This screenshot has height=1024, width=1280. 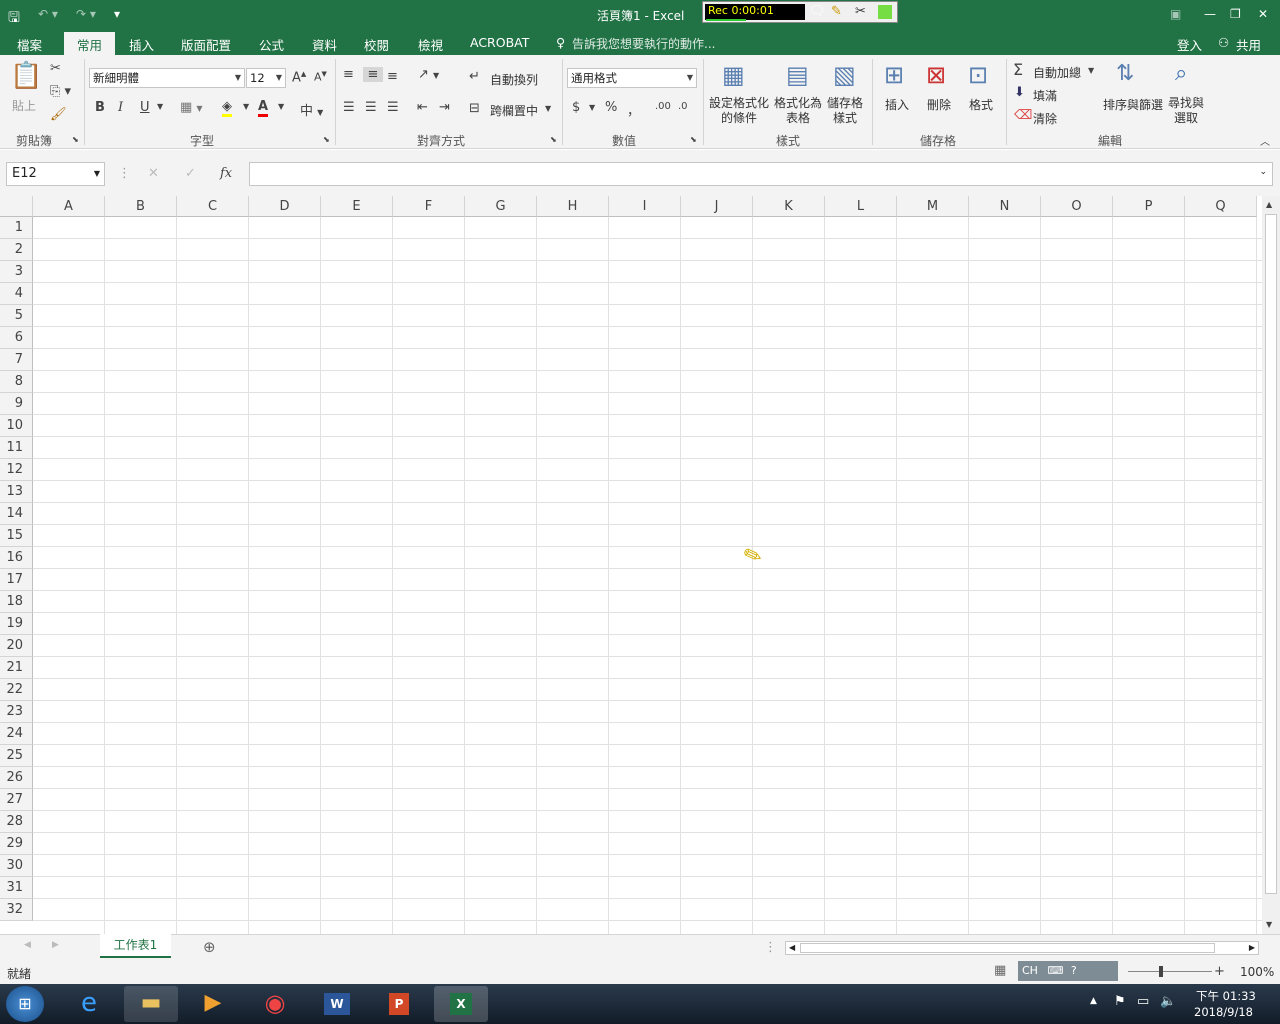 What do you see at coordinates (836, 11) in the screenshot?
I see `pencil-icon: ✎` at bounding box center [836, 11].